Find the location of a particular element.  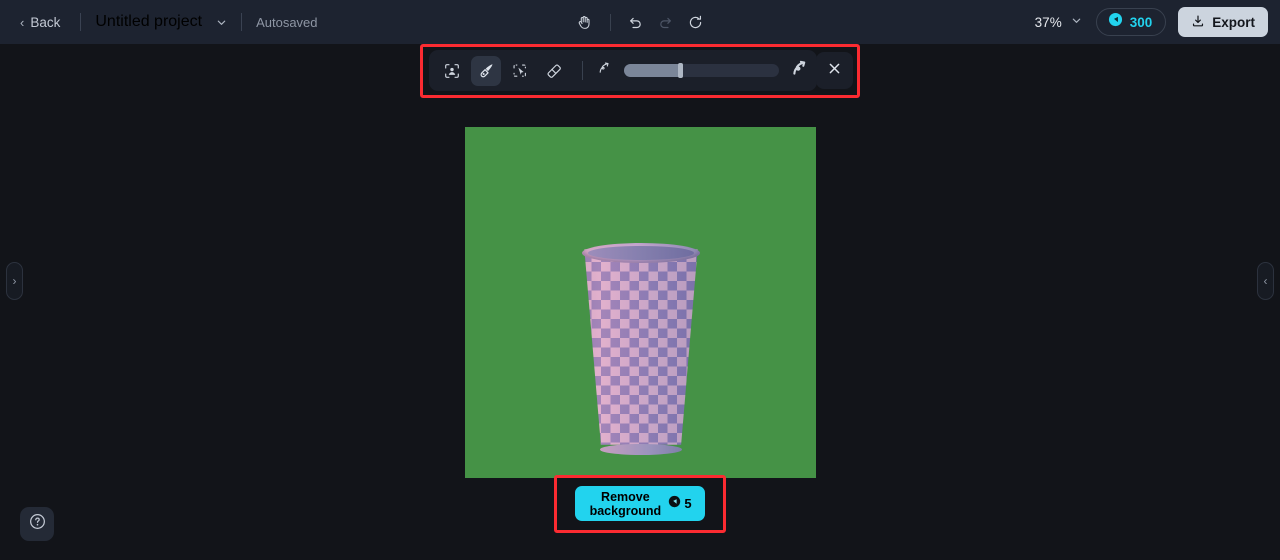

close-toolbar-button is located at coordinates (834, 70).